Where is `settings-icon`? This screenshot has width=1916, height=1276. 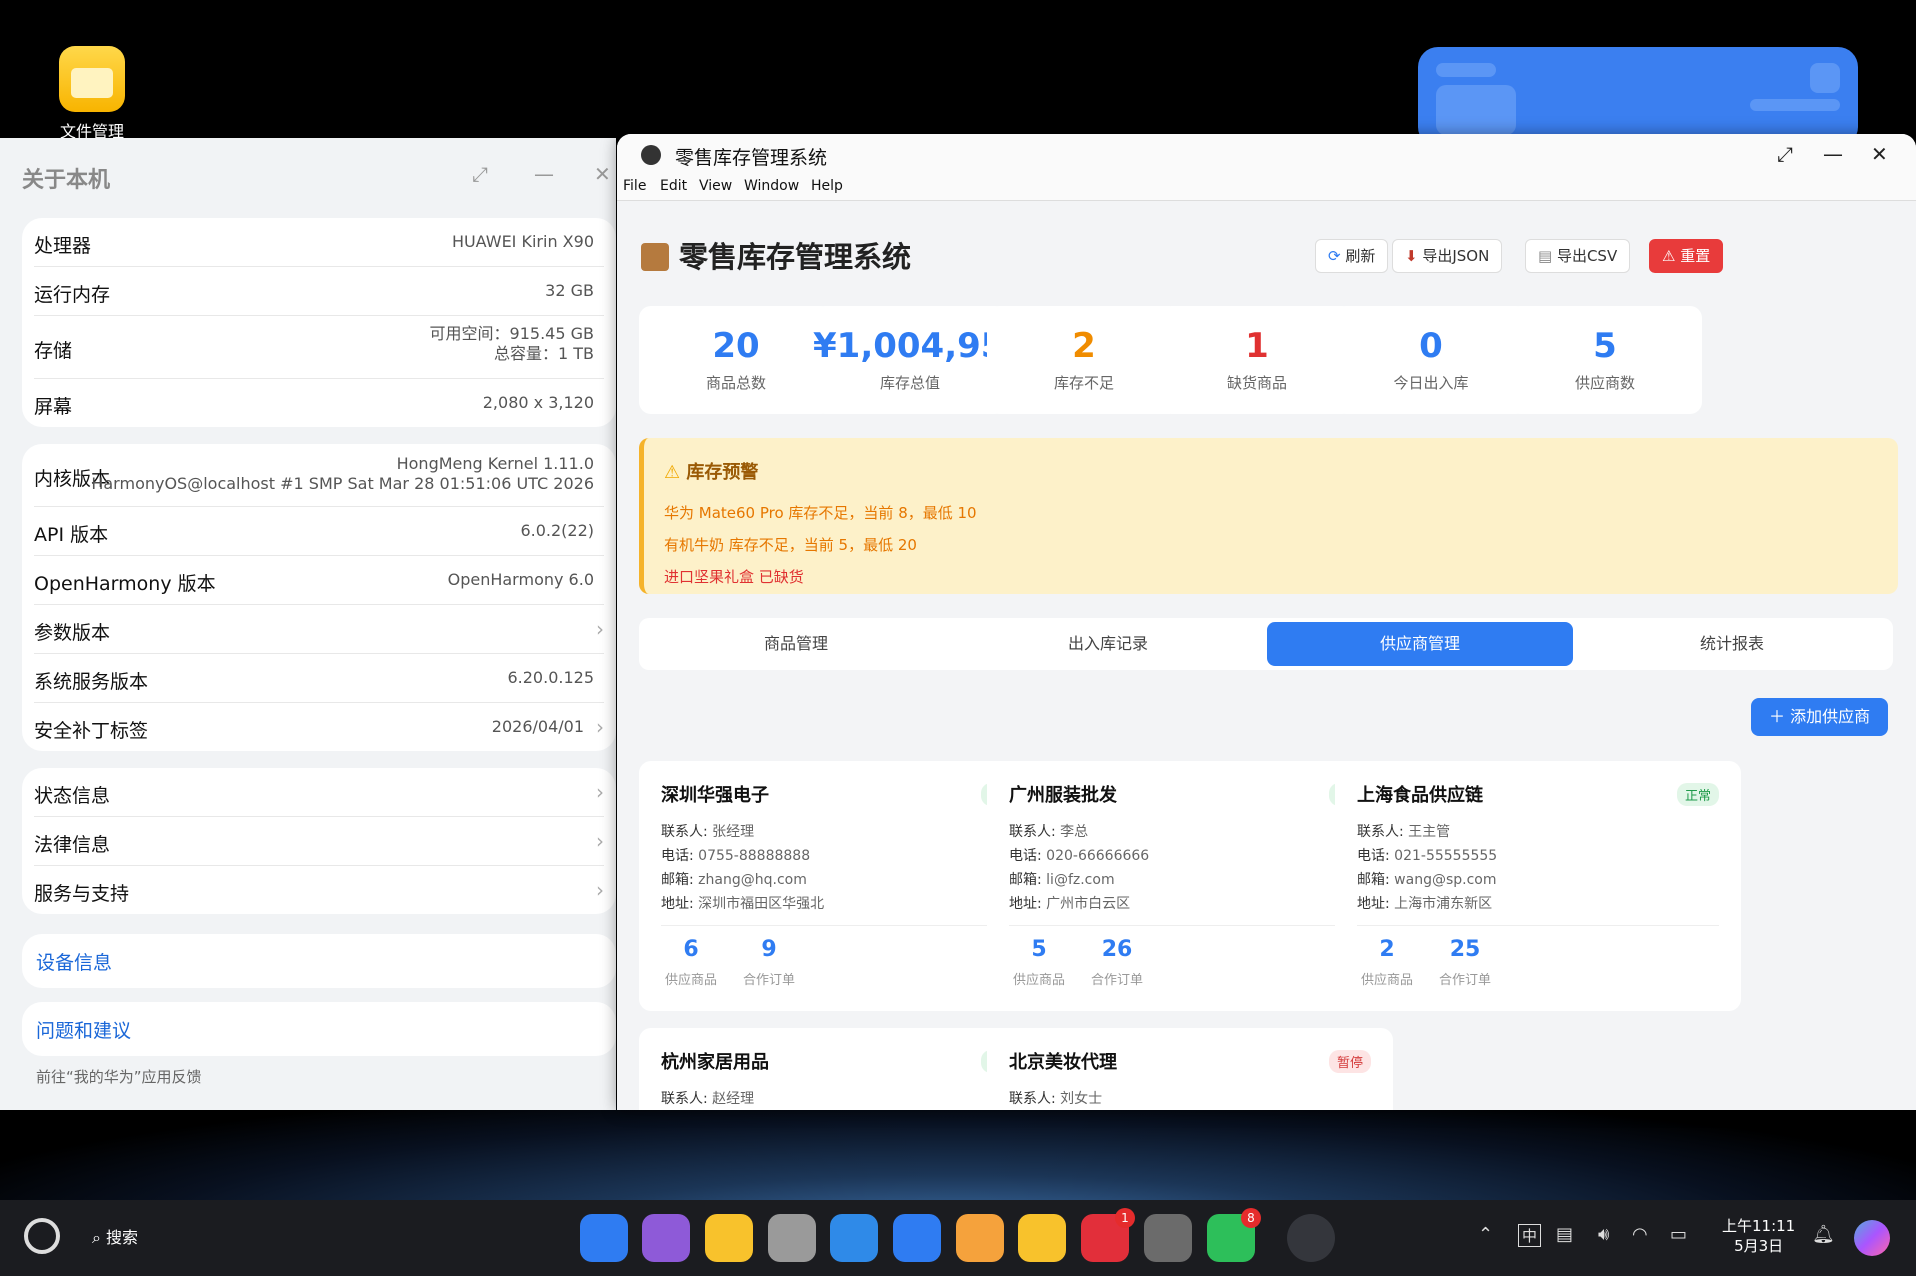
settings-icon is located at coordinates (1168, 1238).